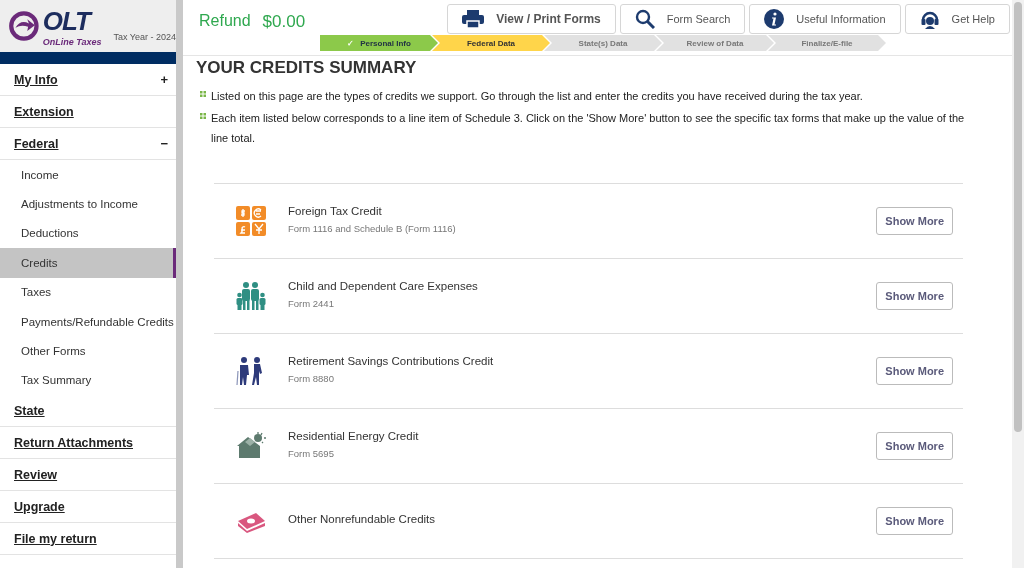  What do you see at coordinates (491, 43) in the screenshot?
I see `progress-step: Federal Data` at bounding box center [491, 43].